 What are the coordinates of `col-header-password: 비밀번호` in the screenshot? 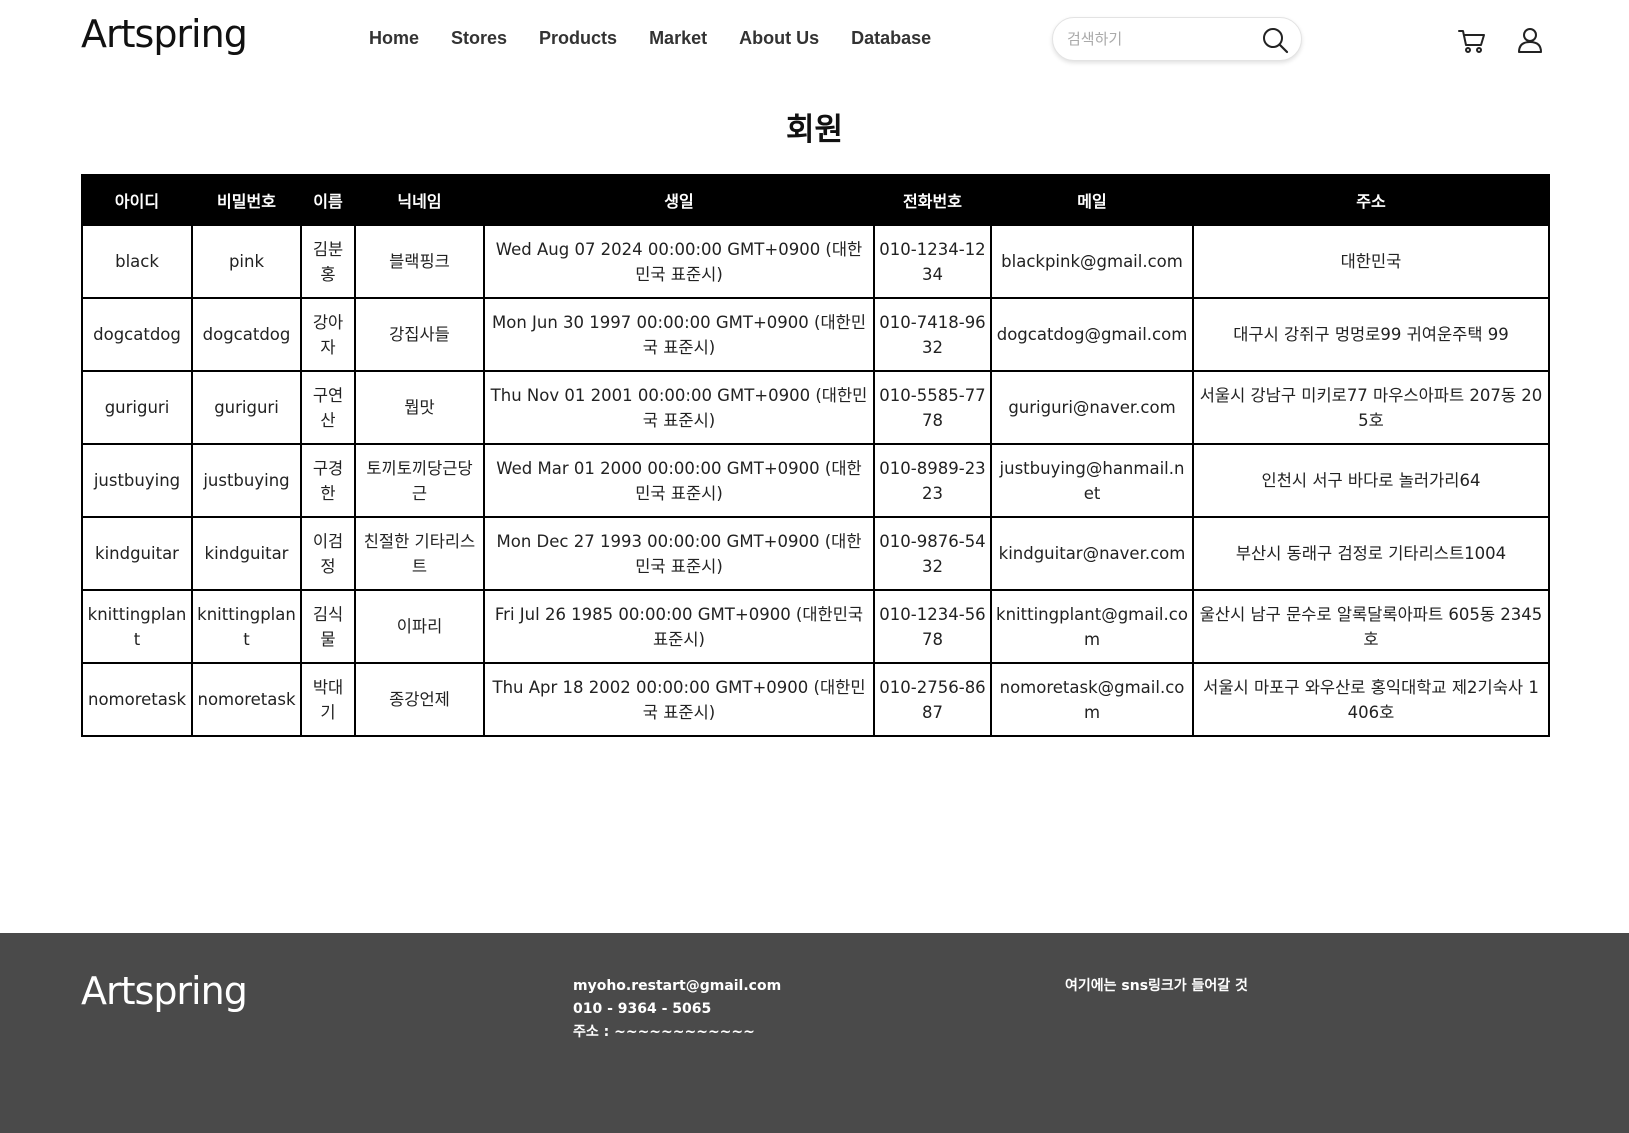 It's located at (246, 200).